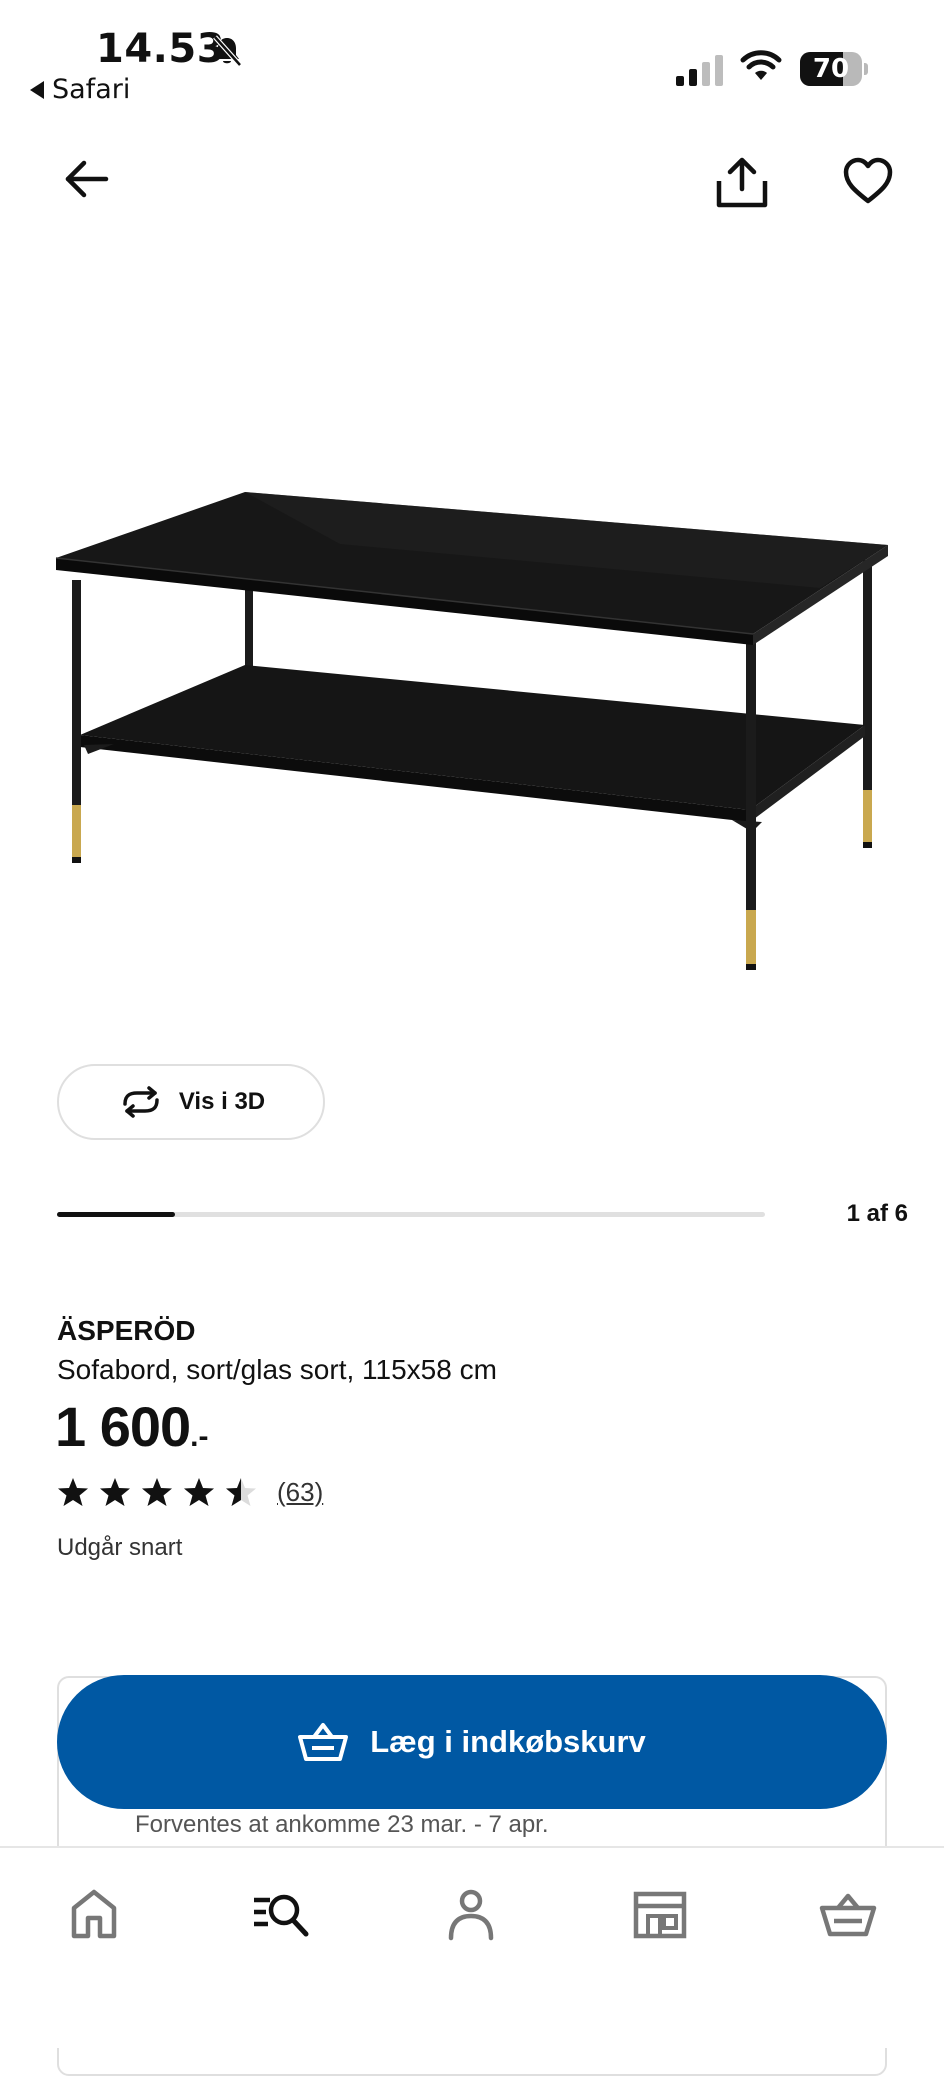  I want to click on tab-profile, so click(471, 1914).